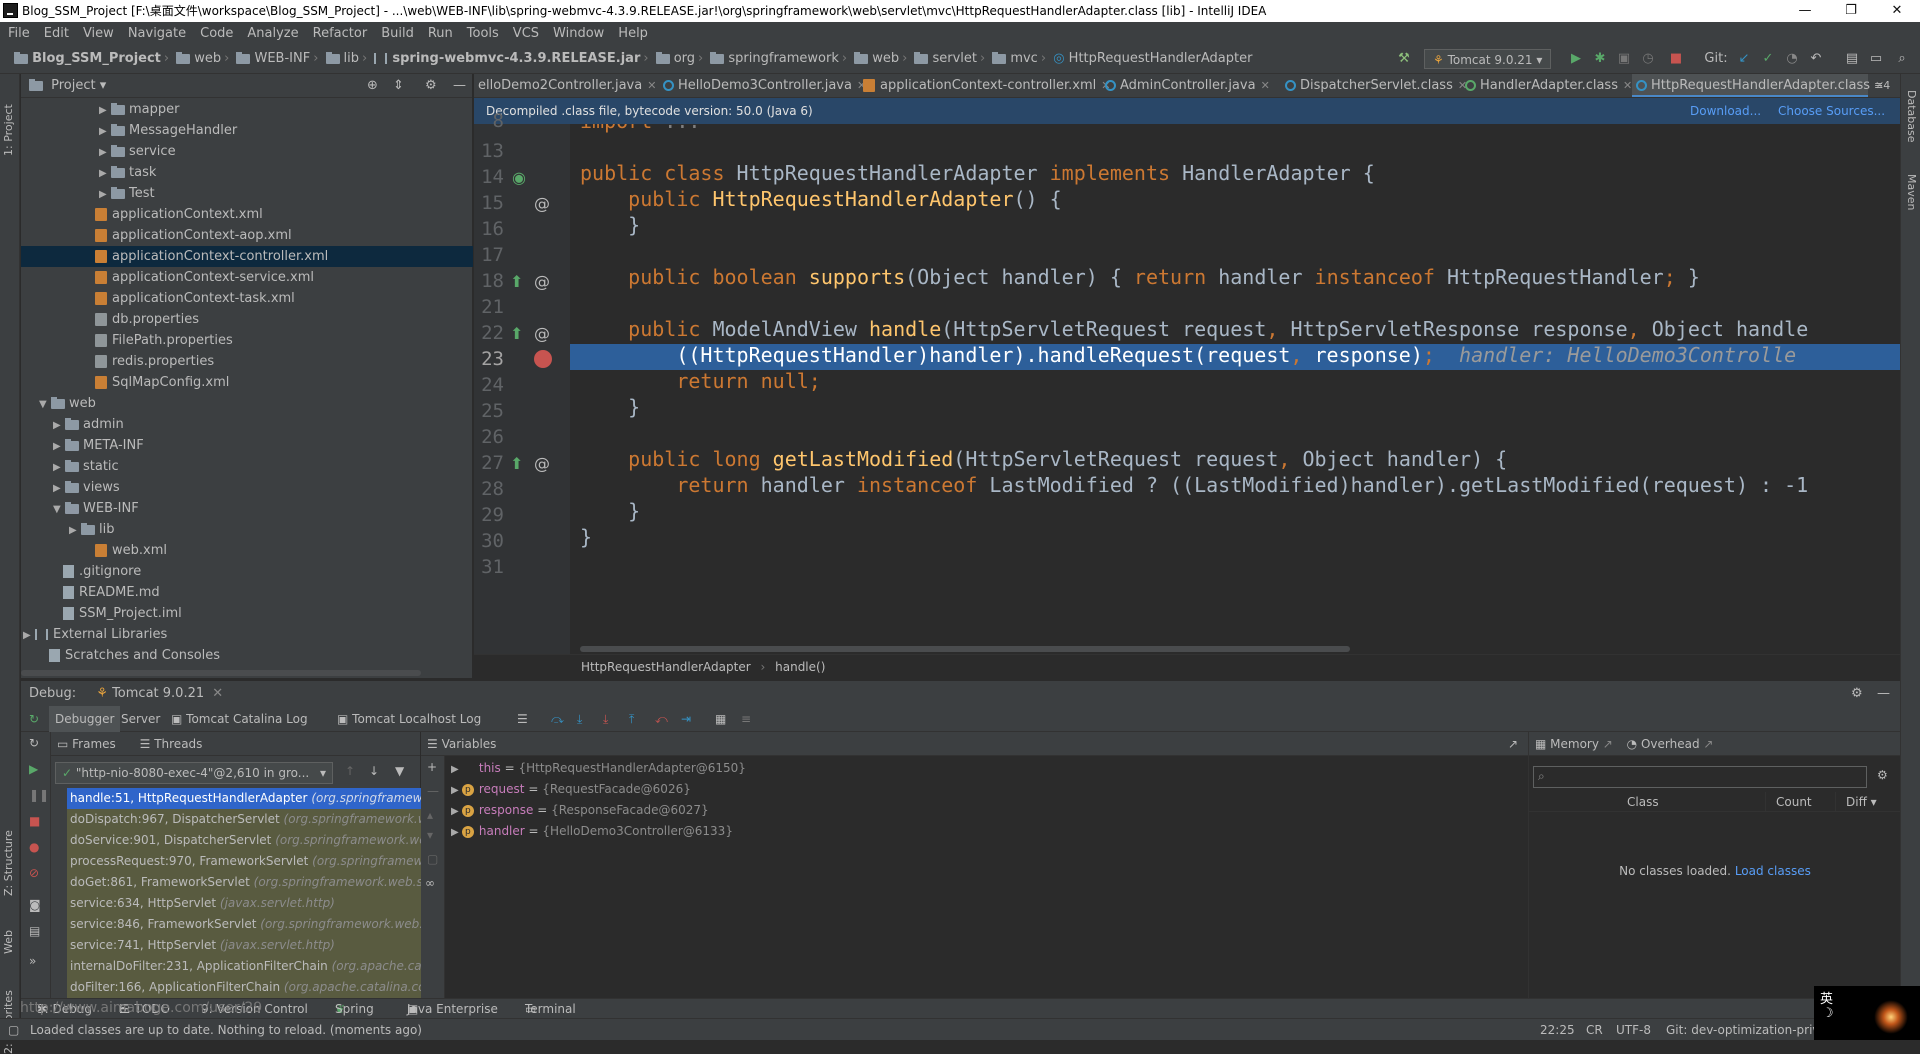 The height and width of the screenshot is (1054, 1920). I want to click on stop-icon: ■, so click(1676, 59).